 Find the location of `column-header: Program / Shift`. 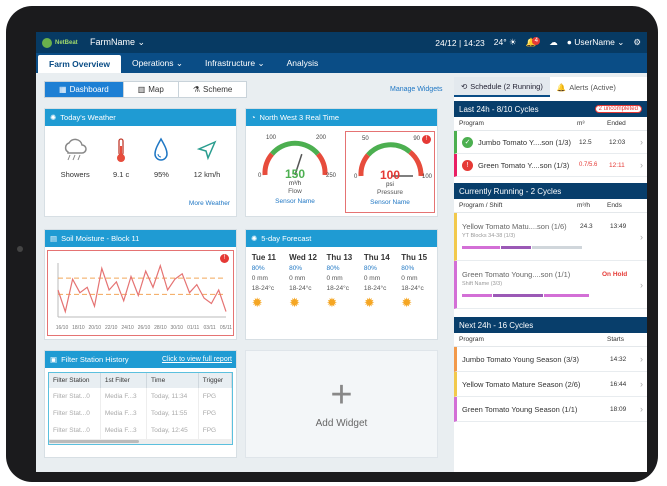

column-header: Program / Shift is located at coordinates (481, 205).